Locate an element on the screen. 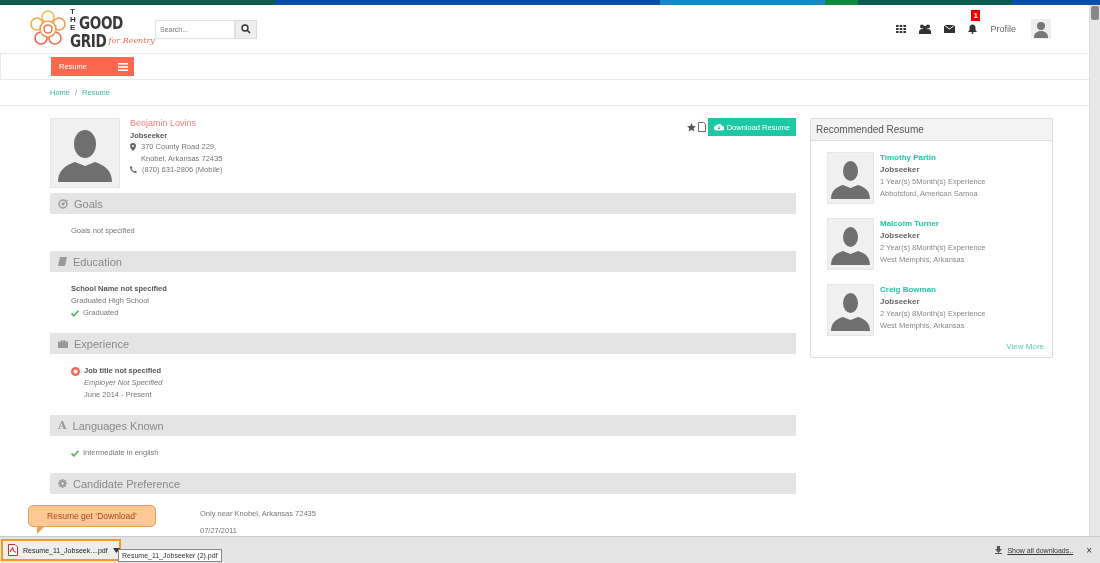 The width and height of the screenshot is (1100, 563). panel-title: Recommended Resume is located at coordinates (870, 129).